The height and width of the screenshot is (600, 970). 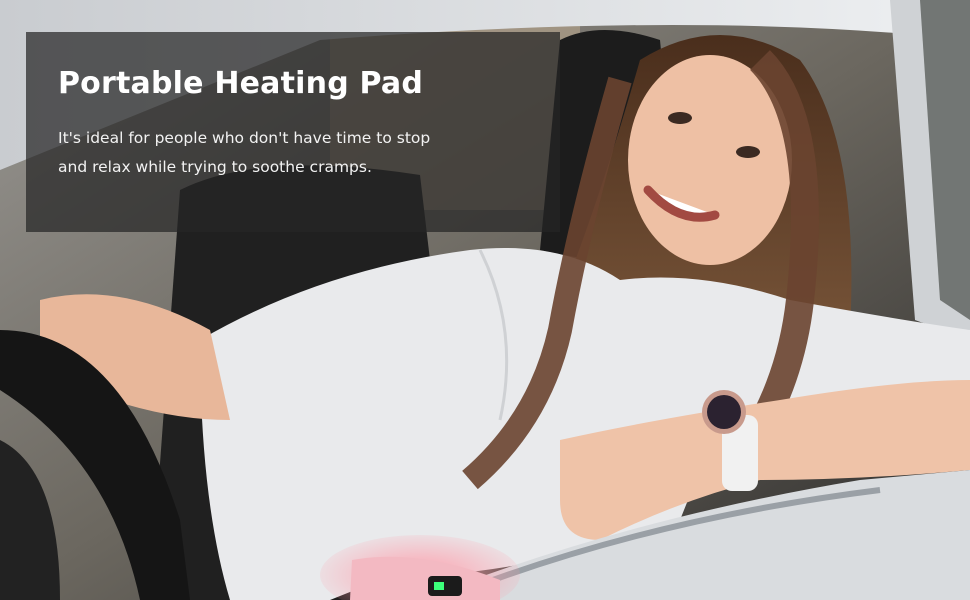 I want to click on right-eye, so click(x=748, y=152).